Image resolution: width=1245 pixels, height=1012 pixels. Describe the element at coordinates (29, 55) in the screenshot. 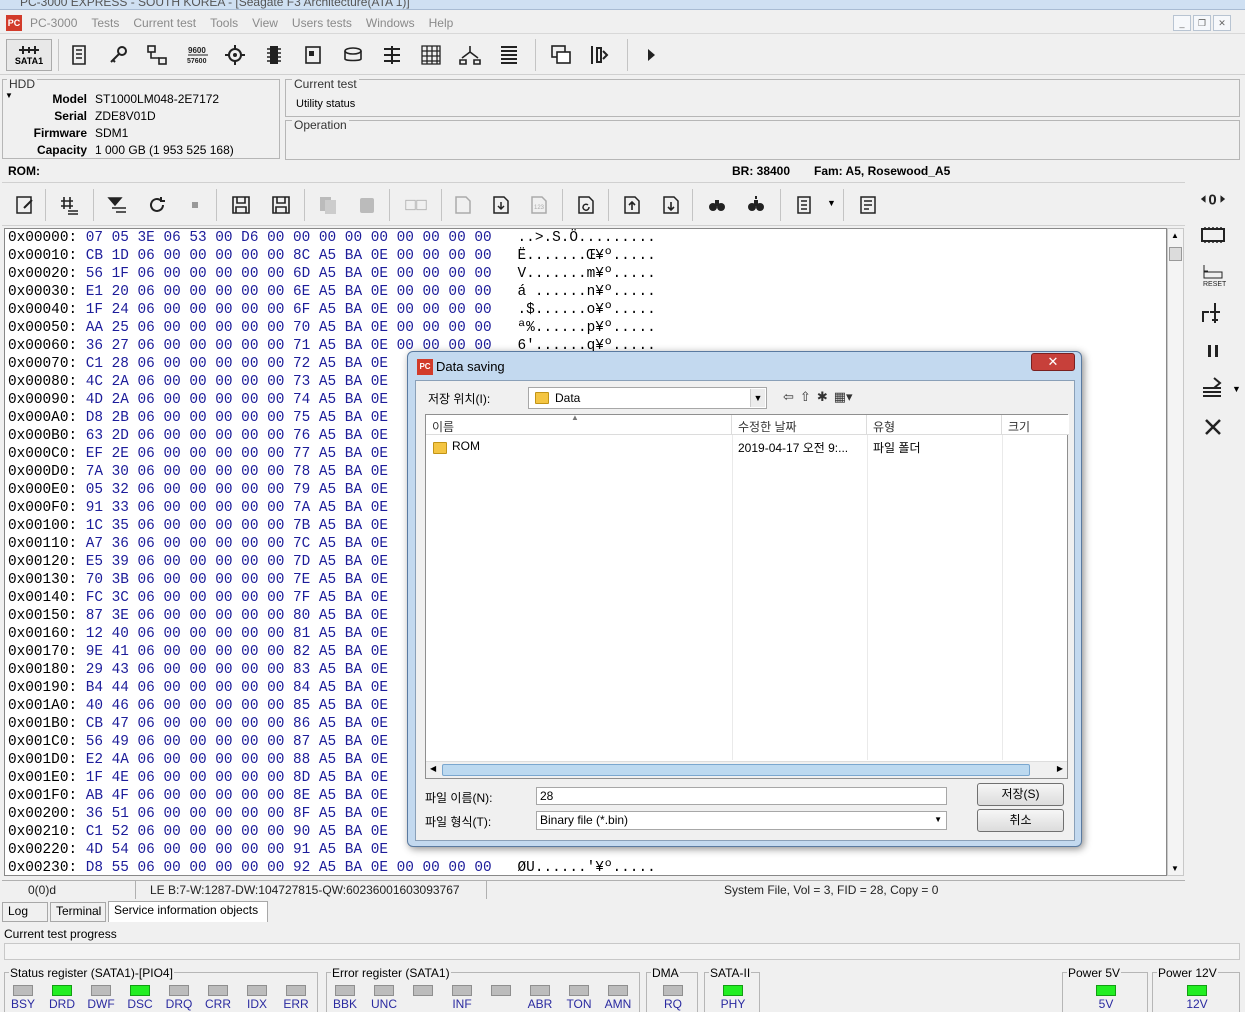

I see `sata1-button: SATA1` at that location.